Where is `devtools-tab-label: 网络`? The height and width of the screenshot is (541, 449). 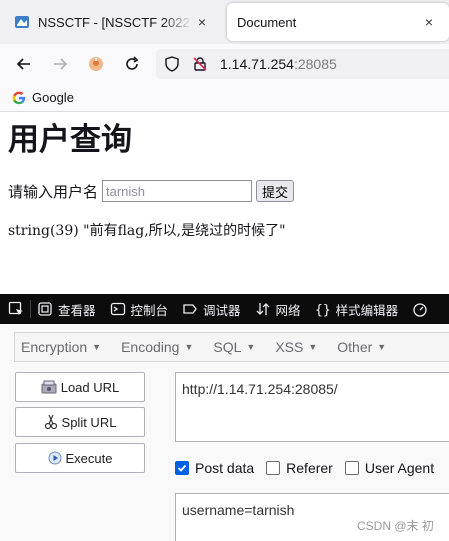 devtools-tab-label: 网络 is located at coordinates (288, 310).